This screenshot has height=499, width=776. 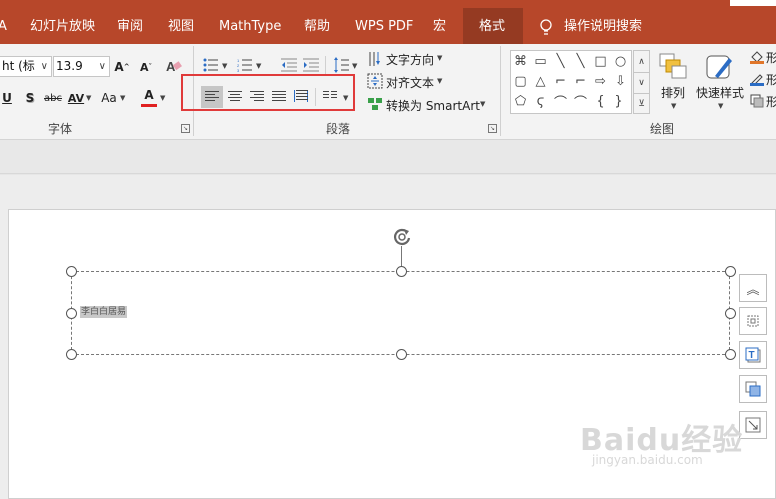 I want to click on shape-freeform-icon: ⬠, so click(x=520, y=101).